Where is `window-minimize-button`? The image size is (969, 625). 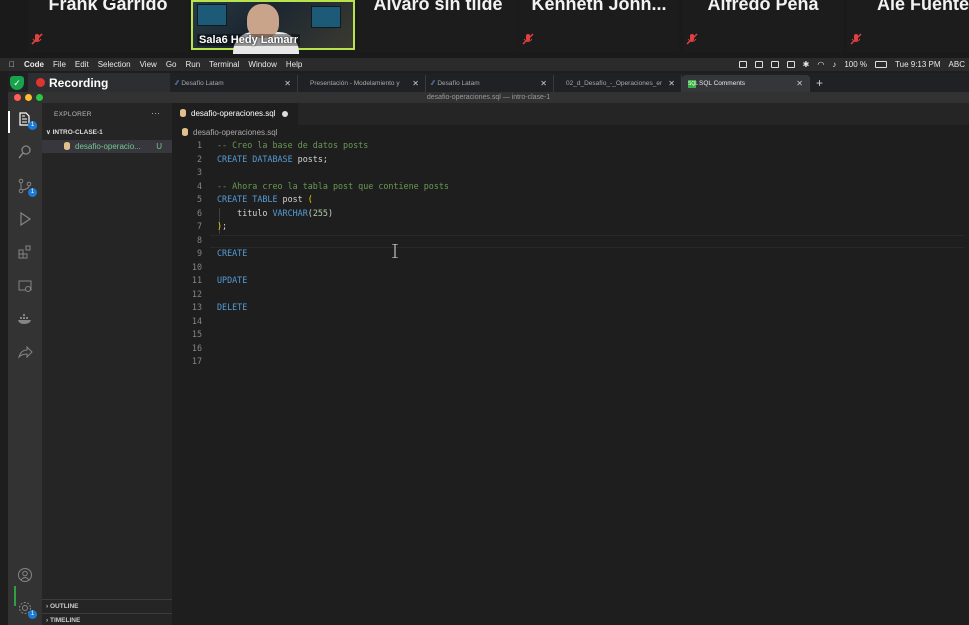 window-minimize-button is located at coordinates (28, 97).